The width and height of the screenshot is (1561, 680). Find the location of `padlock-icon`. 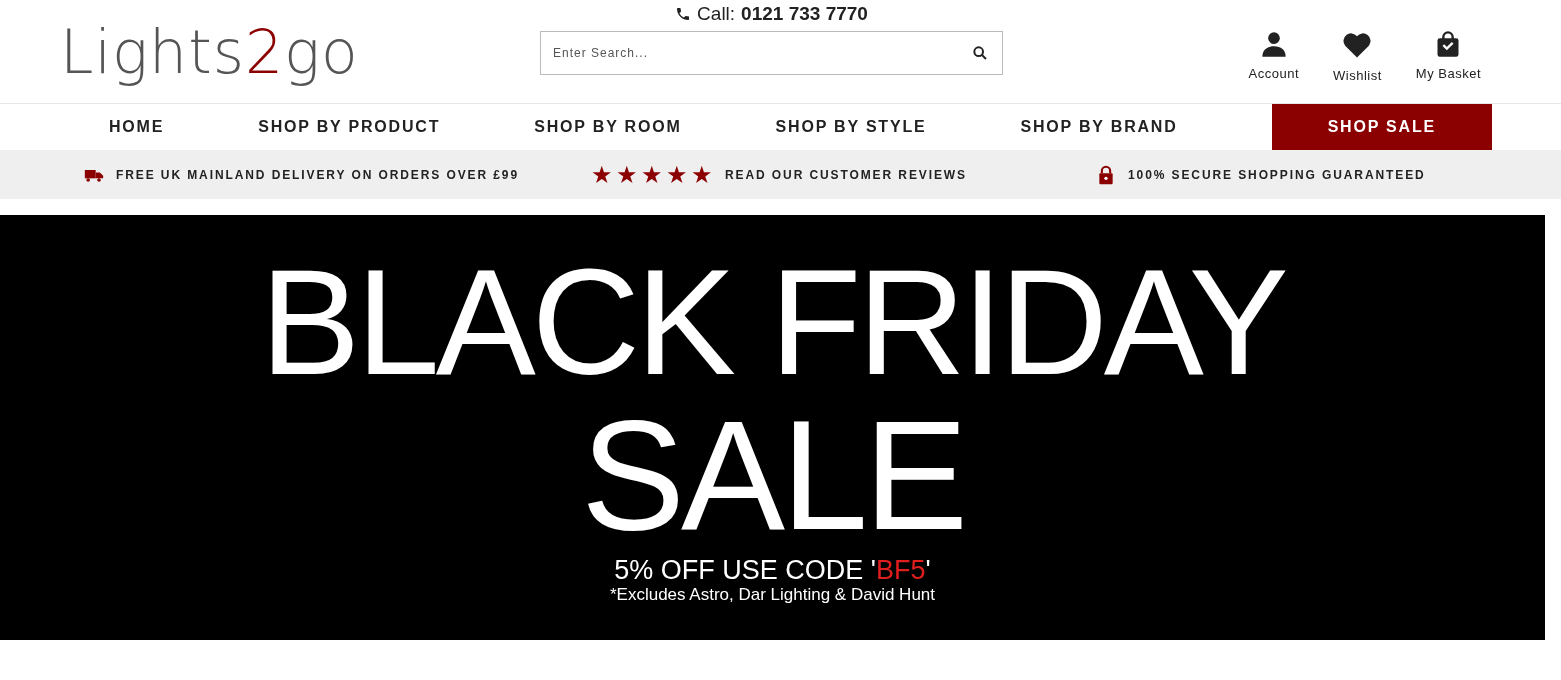

padlock-icon is located at coordinates (1106, 174).